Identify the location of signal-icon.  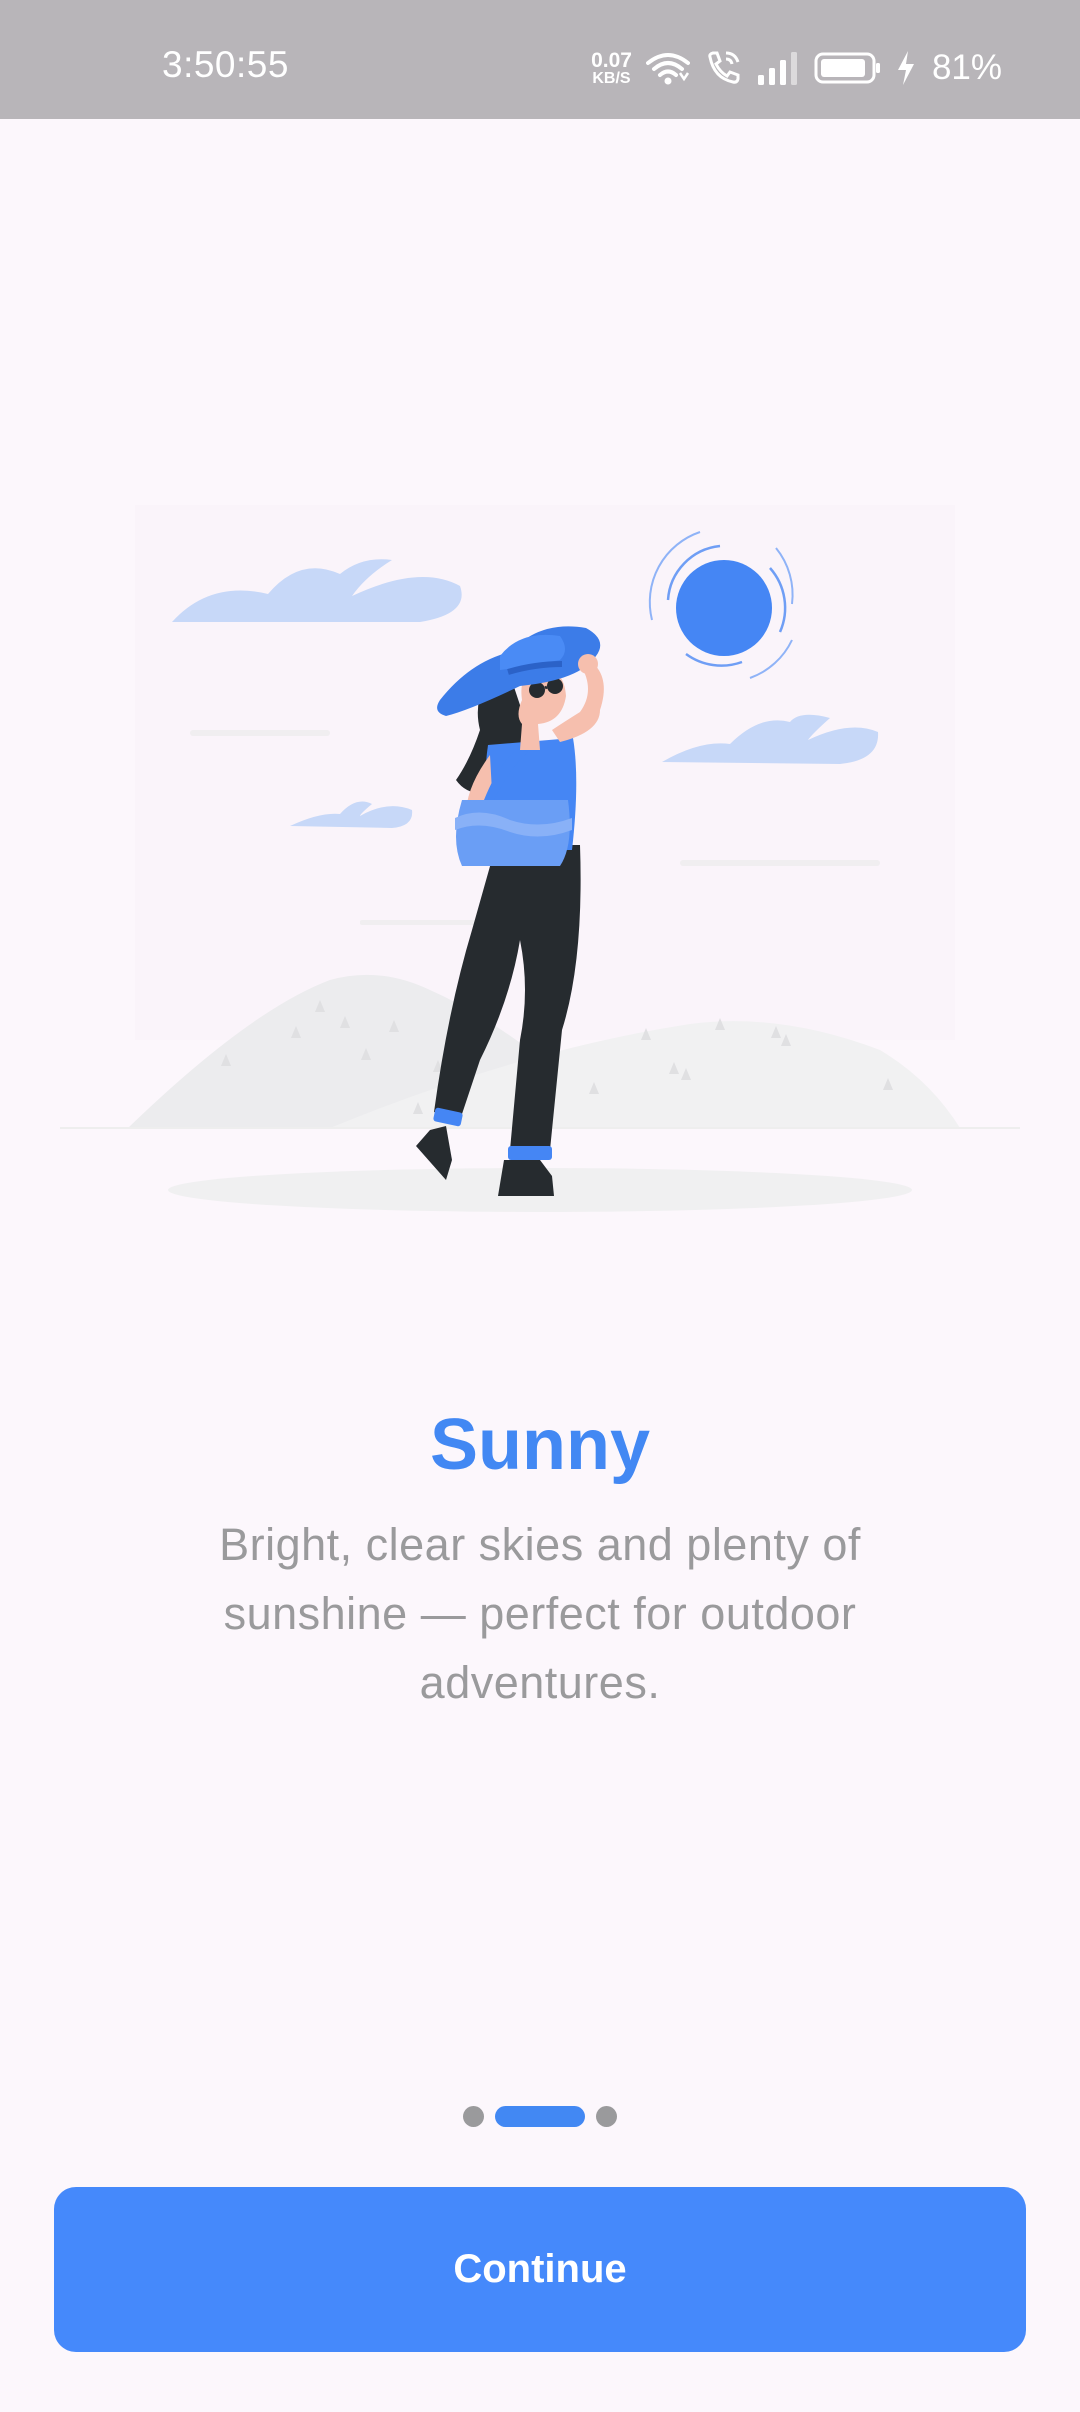
(777, 68).